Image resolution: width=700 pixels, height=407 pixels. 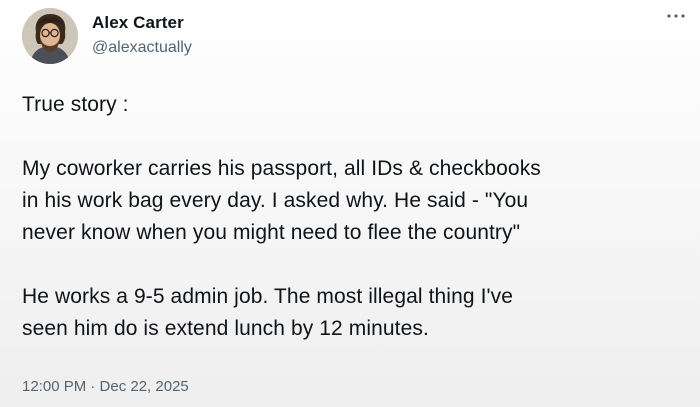 I want to click on more-horizontal-icon, so click(x=676, y=16).